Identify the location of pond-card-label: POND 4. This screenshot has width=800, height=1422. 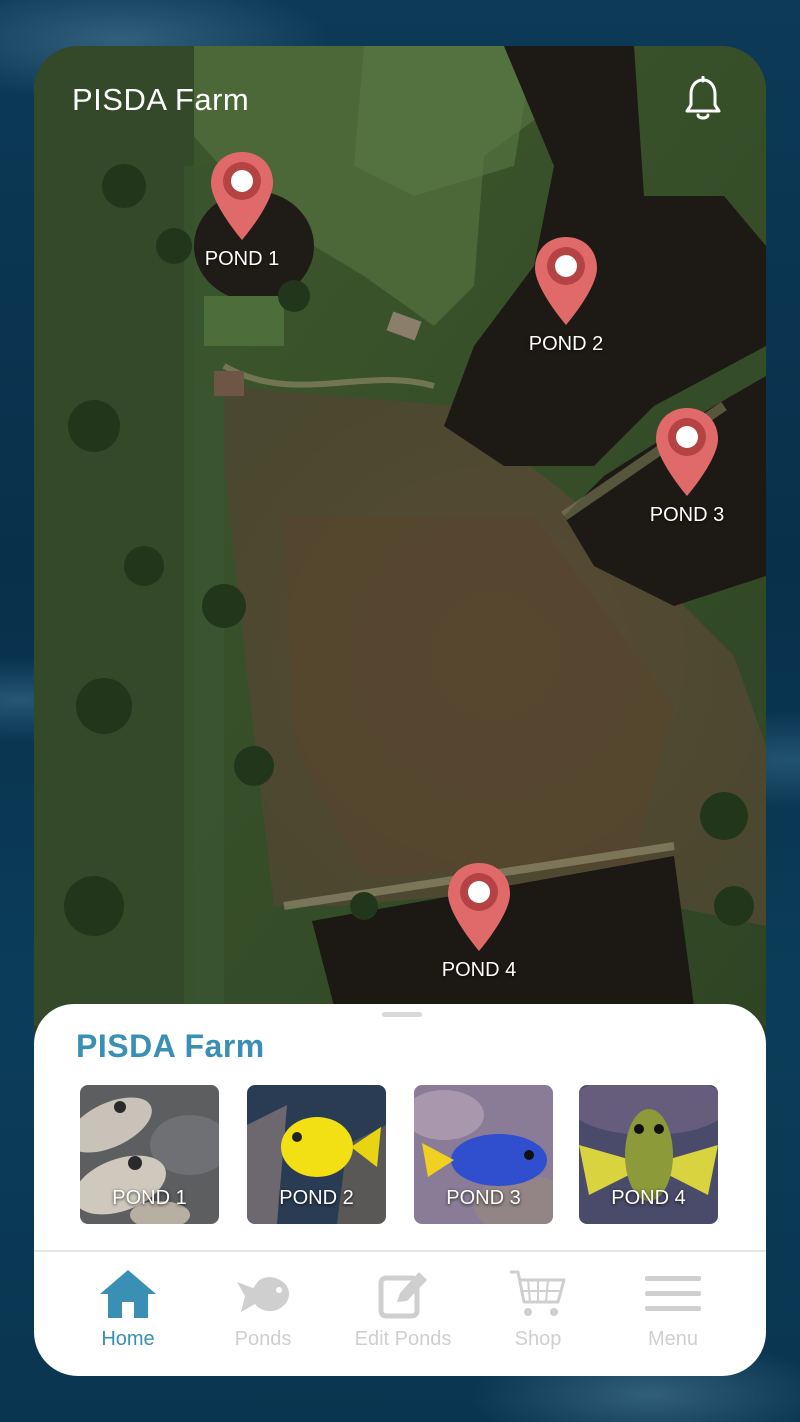
(648, 1198).